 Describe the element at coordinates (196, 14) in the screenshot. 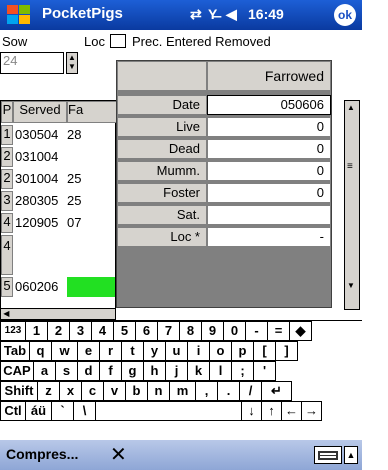

I see `connectivity-icon: ⇄` at that location.